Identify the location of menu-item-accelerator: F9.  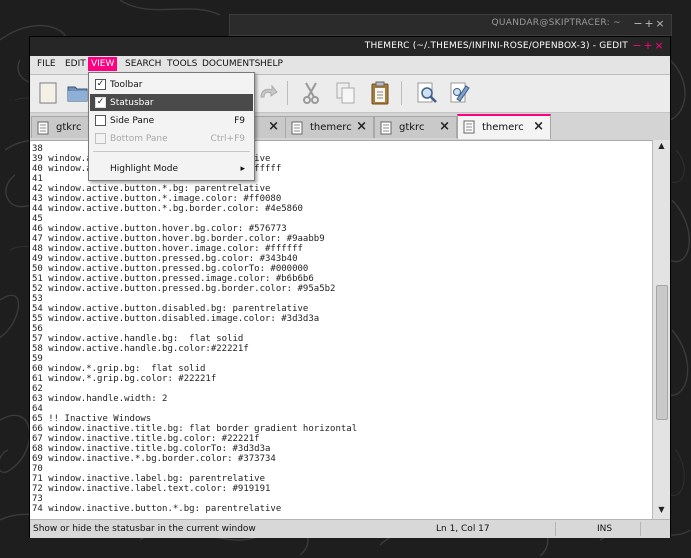
(239, 121).